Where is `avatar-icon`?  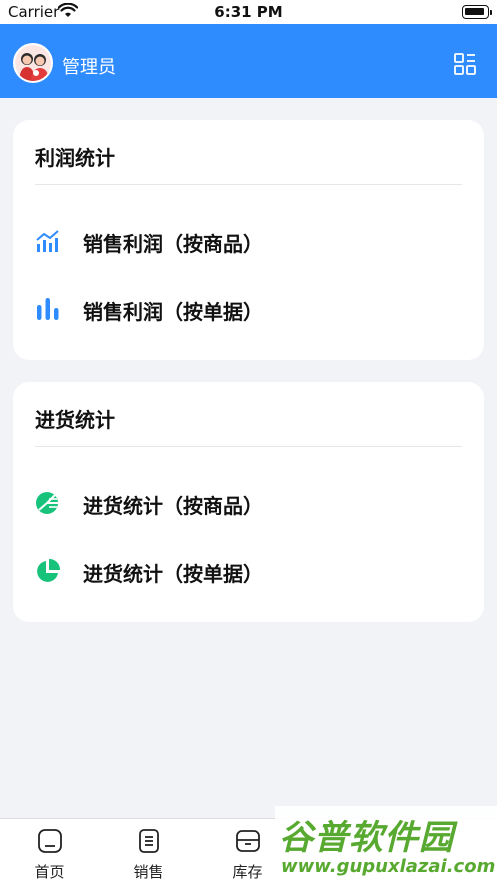
avatar-icon is located at coordinates (33, 63).